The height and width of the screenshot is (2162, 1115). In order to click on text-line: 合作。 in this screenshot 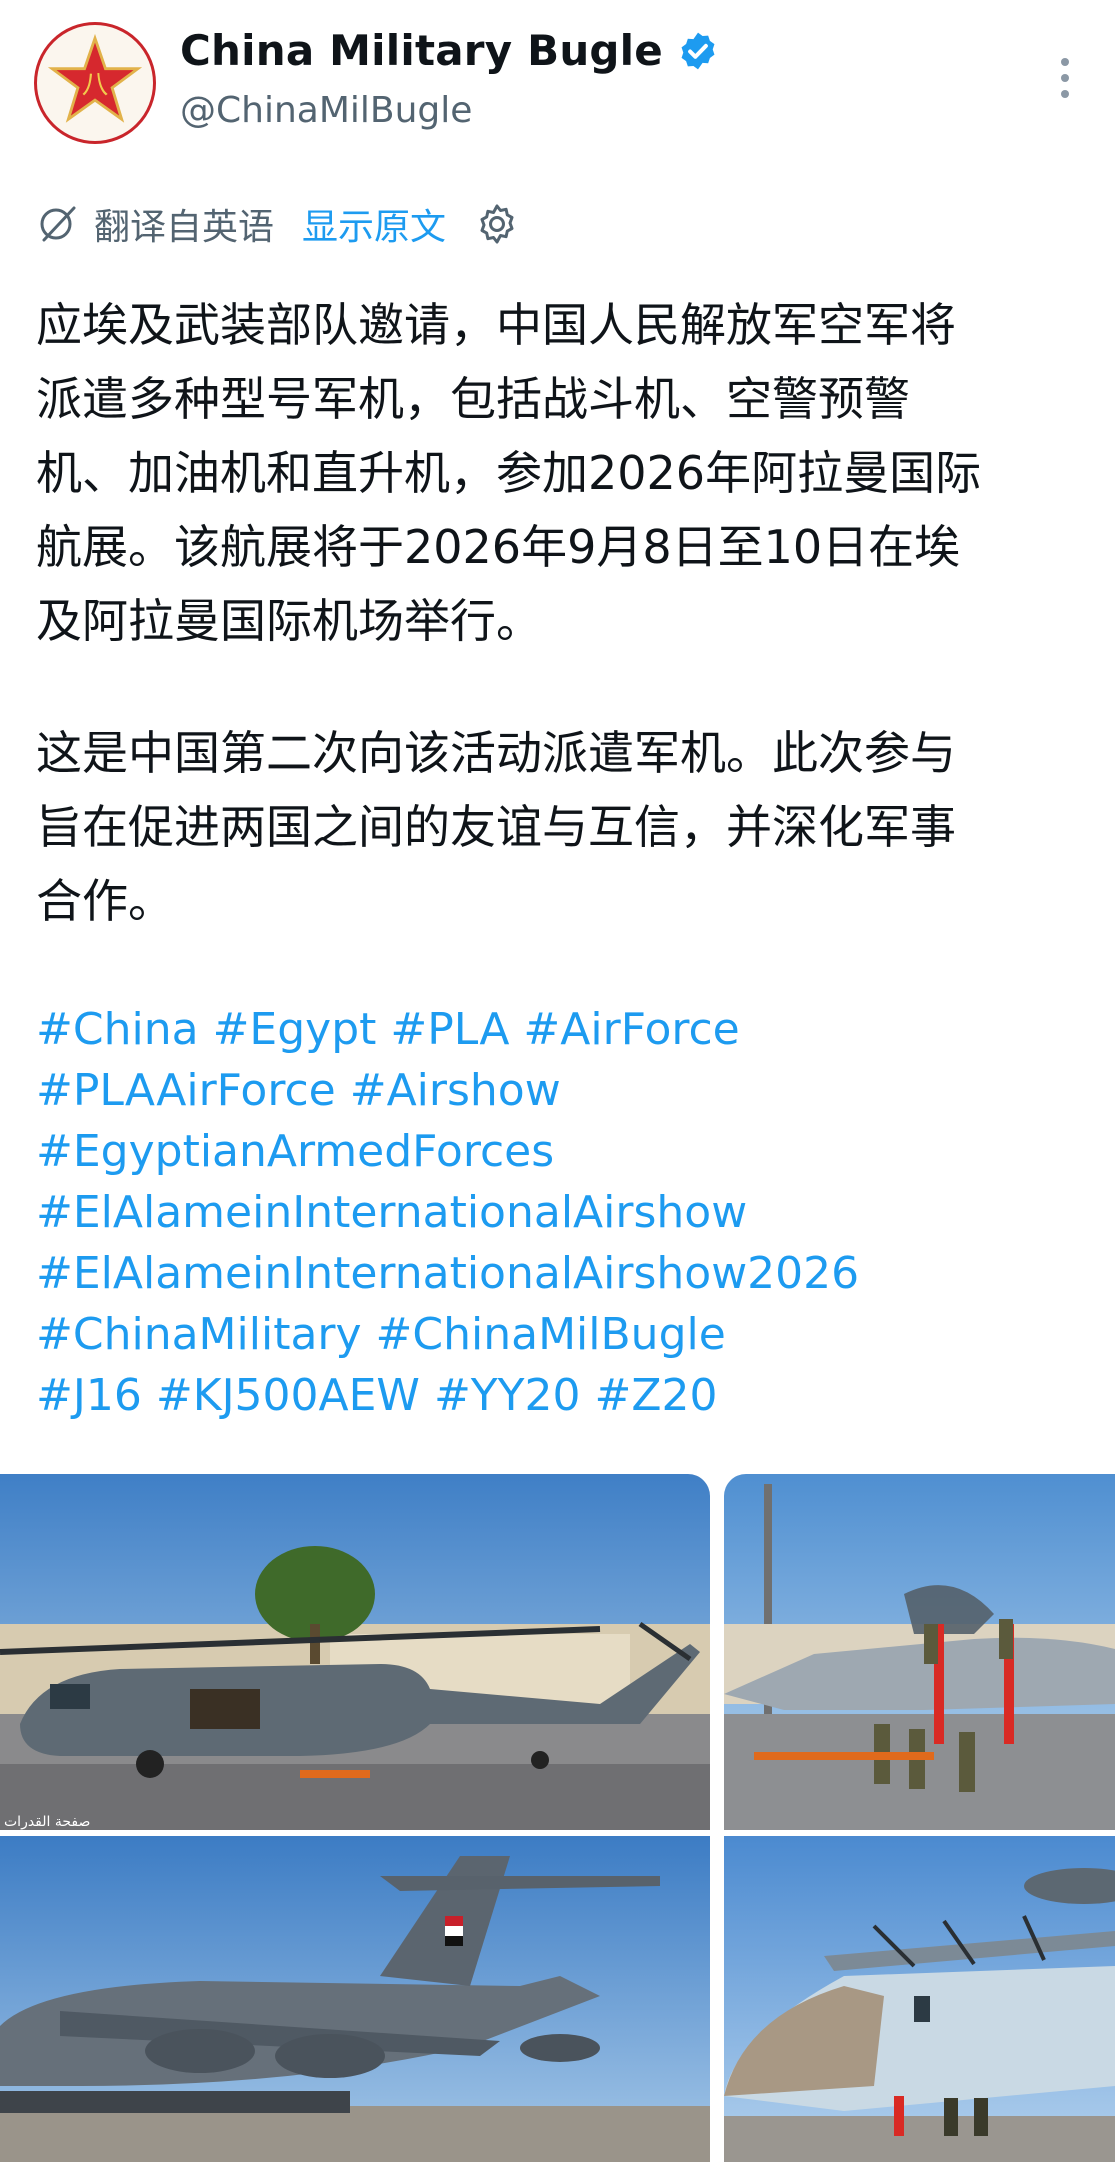, I will do `click(105, 901)`.